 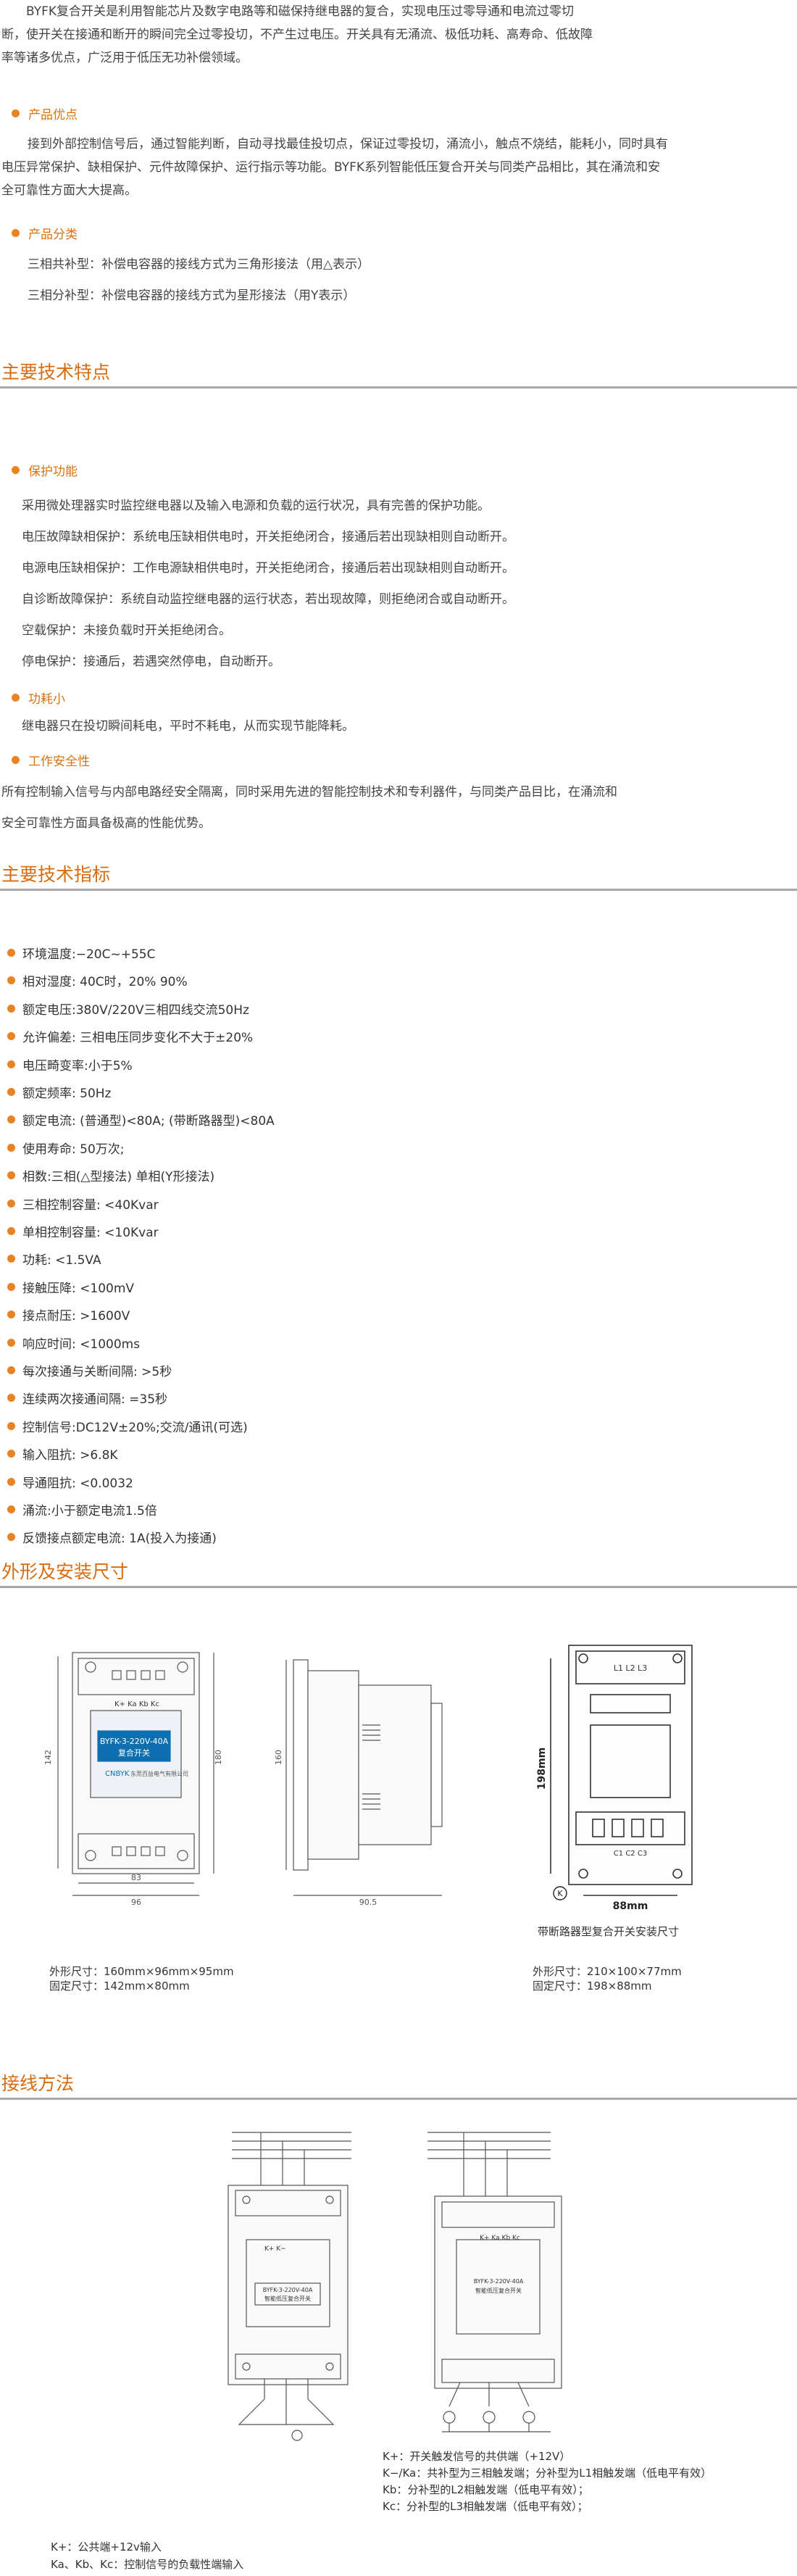 I want to click on right-dimension-caption-2: 固定尺寸：198×88mm, so click(x=592, y=1986).